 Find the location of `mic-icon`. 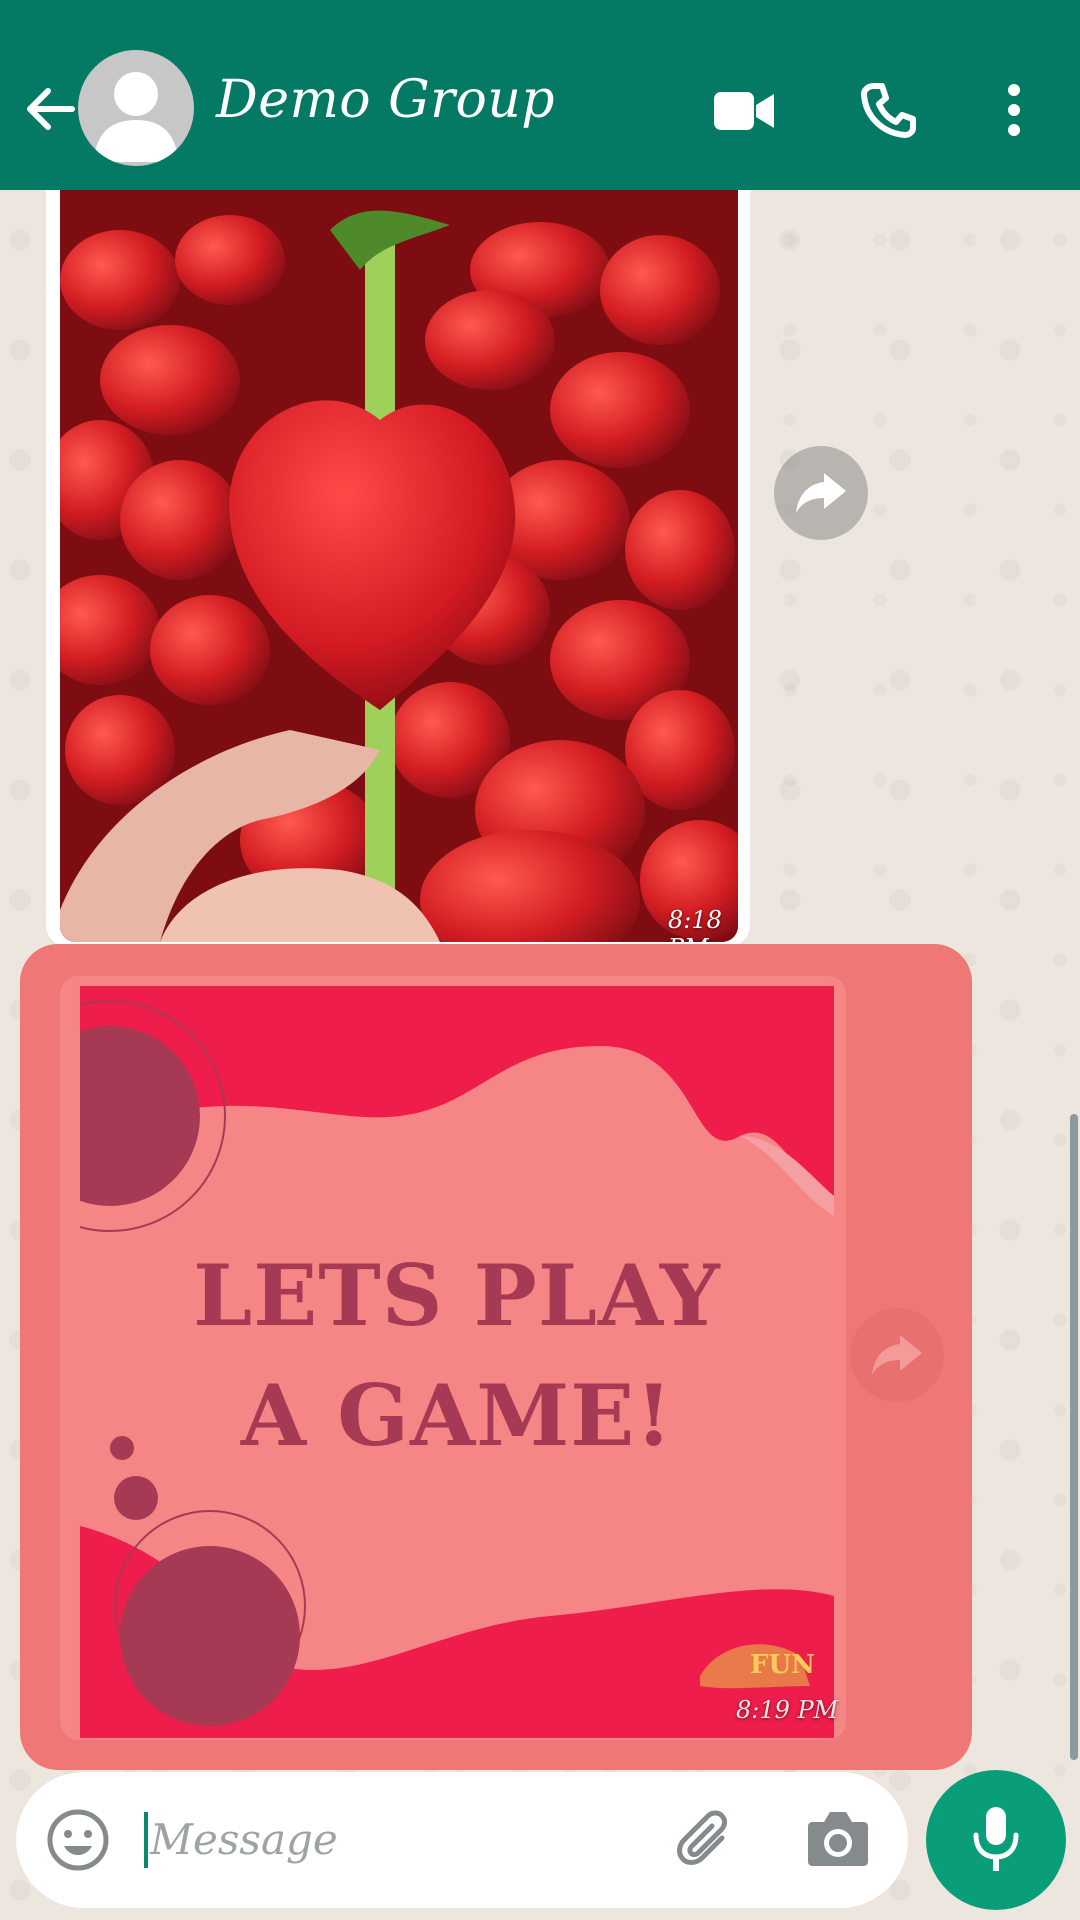

mic-icon is located at coordinates (996, 1839).